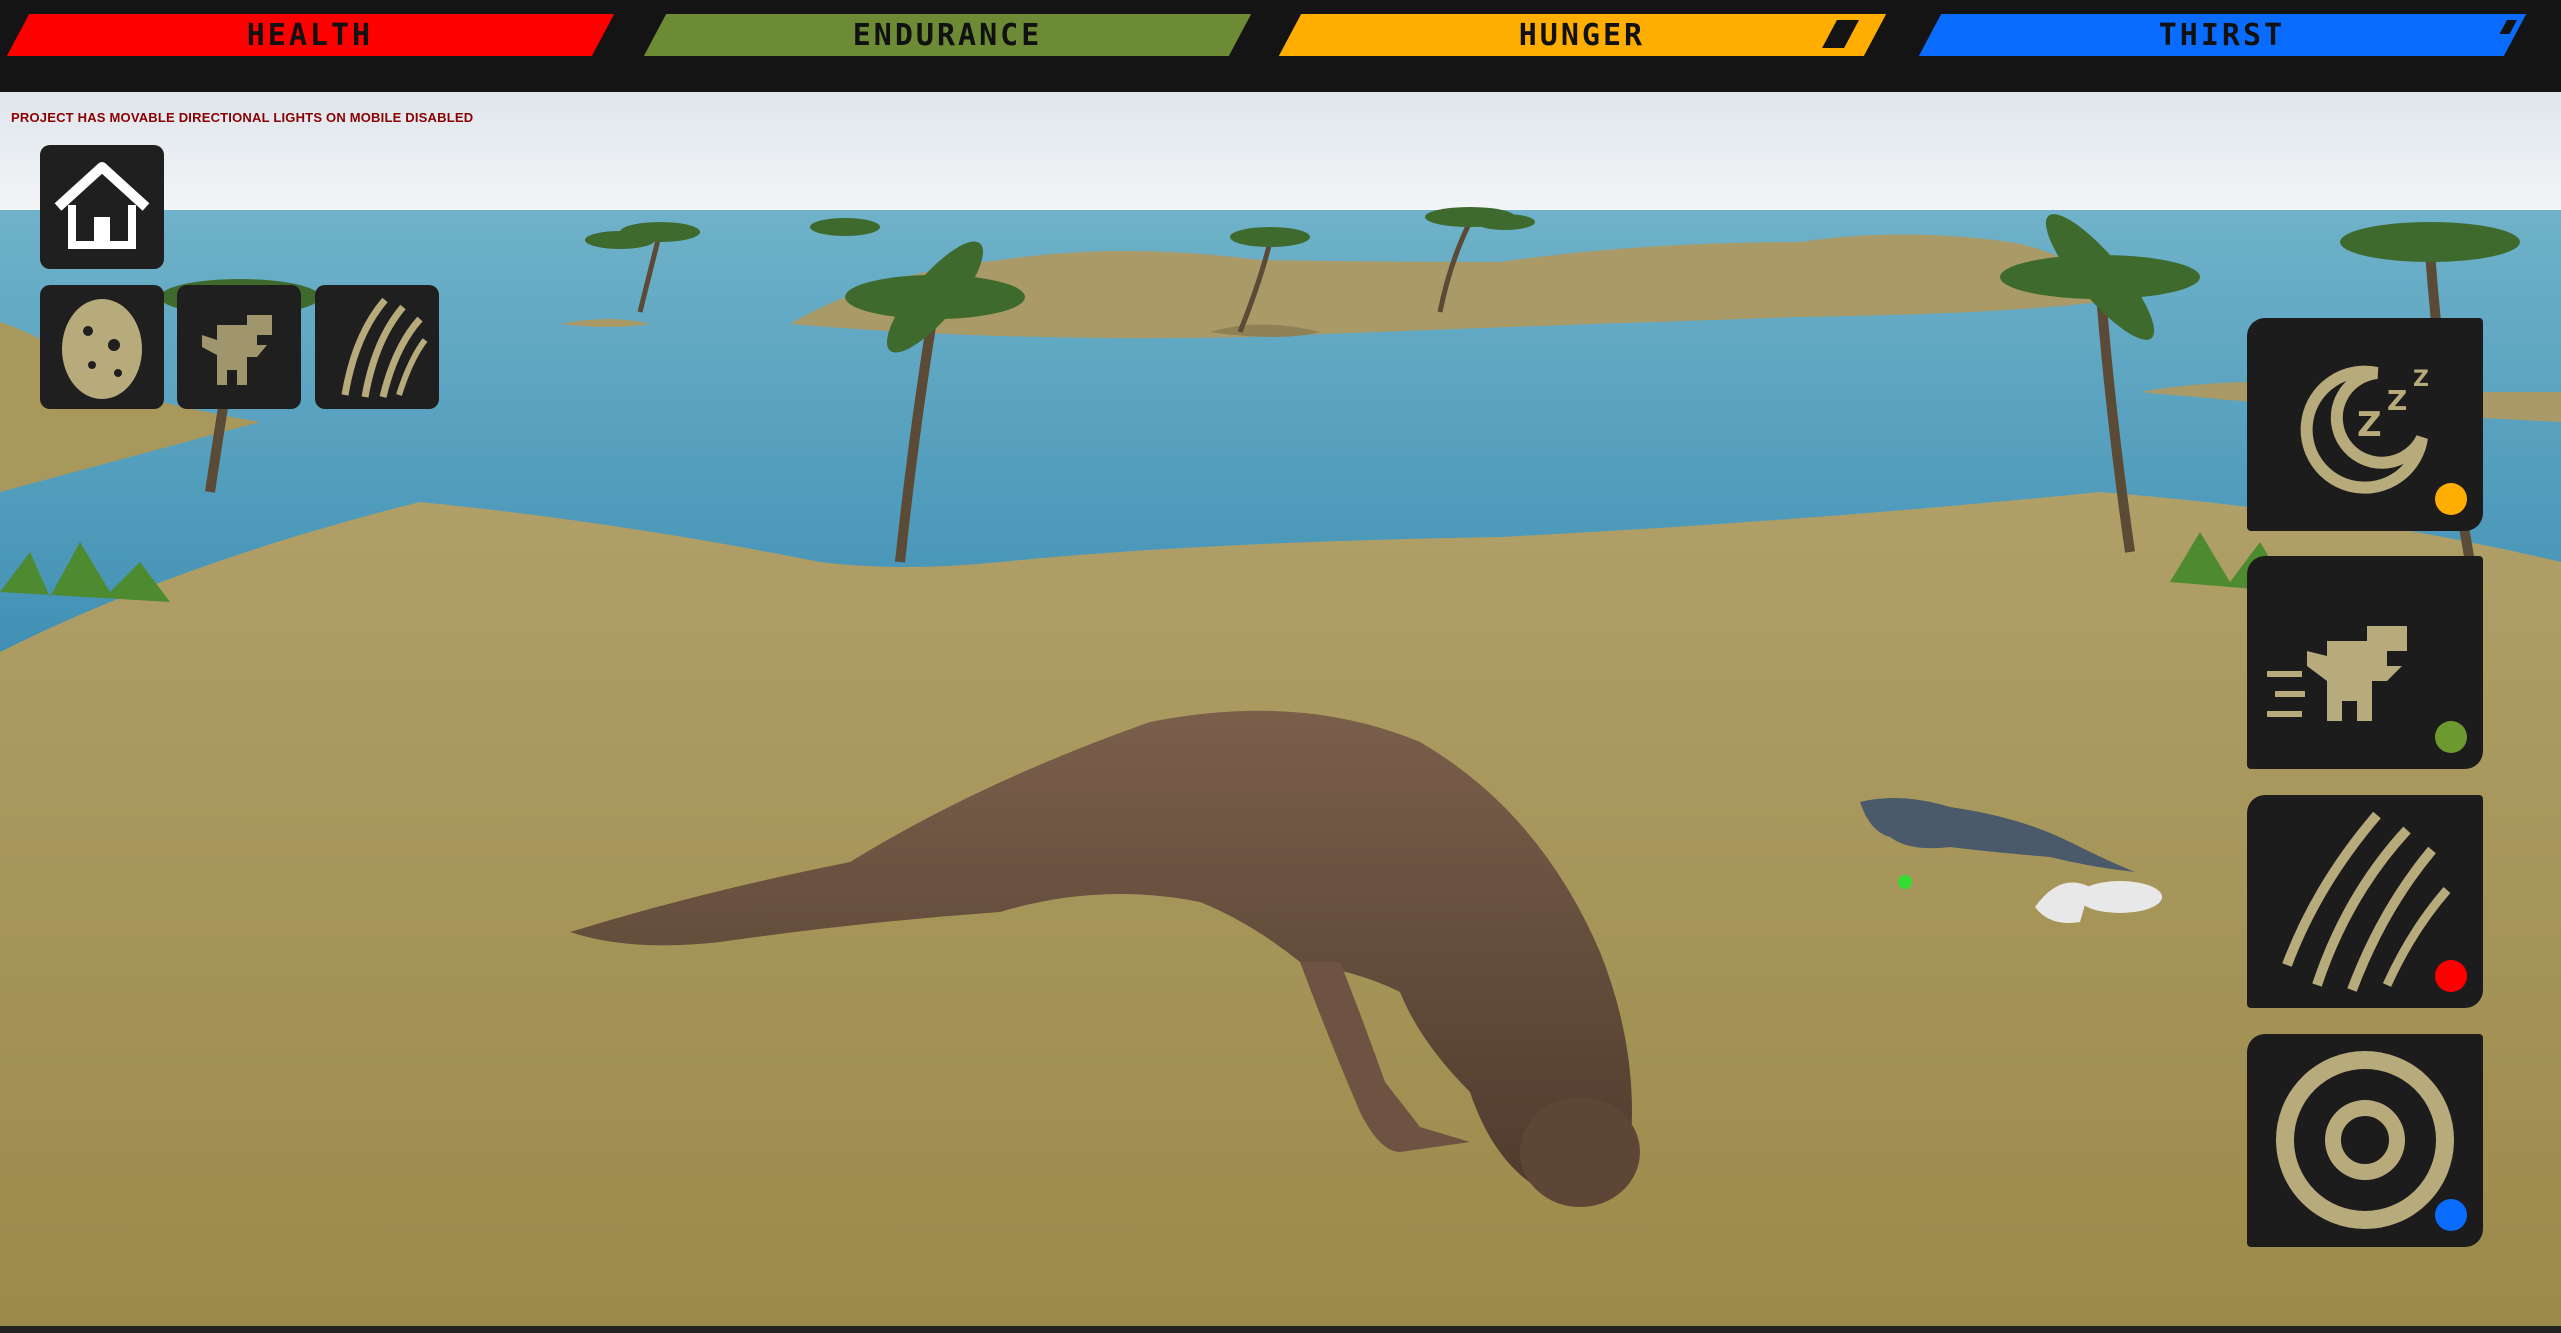 Image resolution: width=2561 pixels, height=1333 pixels. I want to click on sleep-indicator-dot, so click(2451, 499).